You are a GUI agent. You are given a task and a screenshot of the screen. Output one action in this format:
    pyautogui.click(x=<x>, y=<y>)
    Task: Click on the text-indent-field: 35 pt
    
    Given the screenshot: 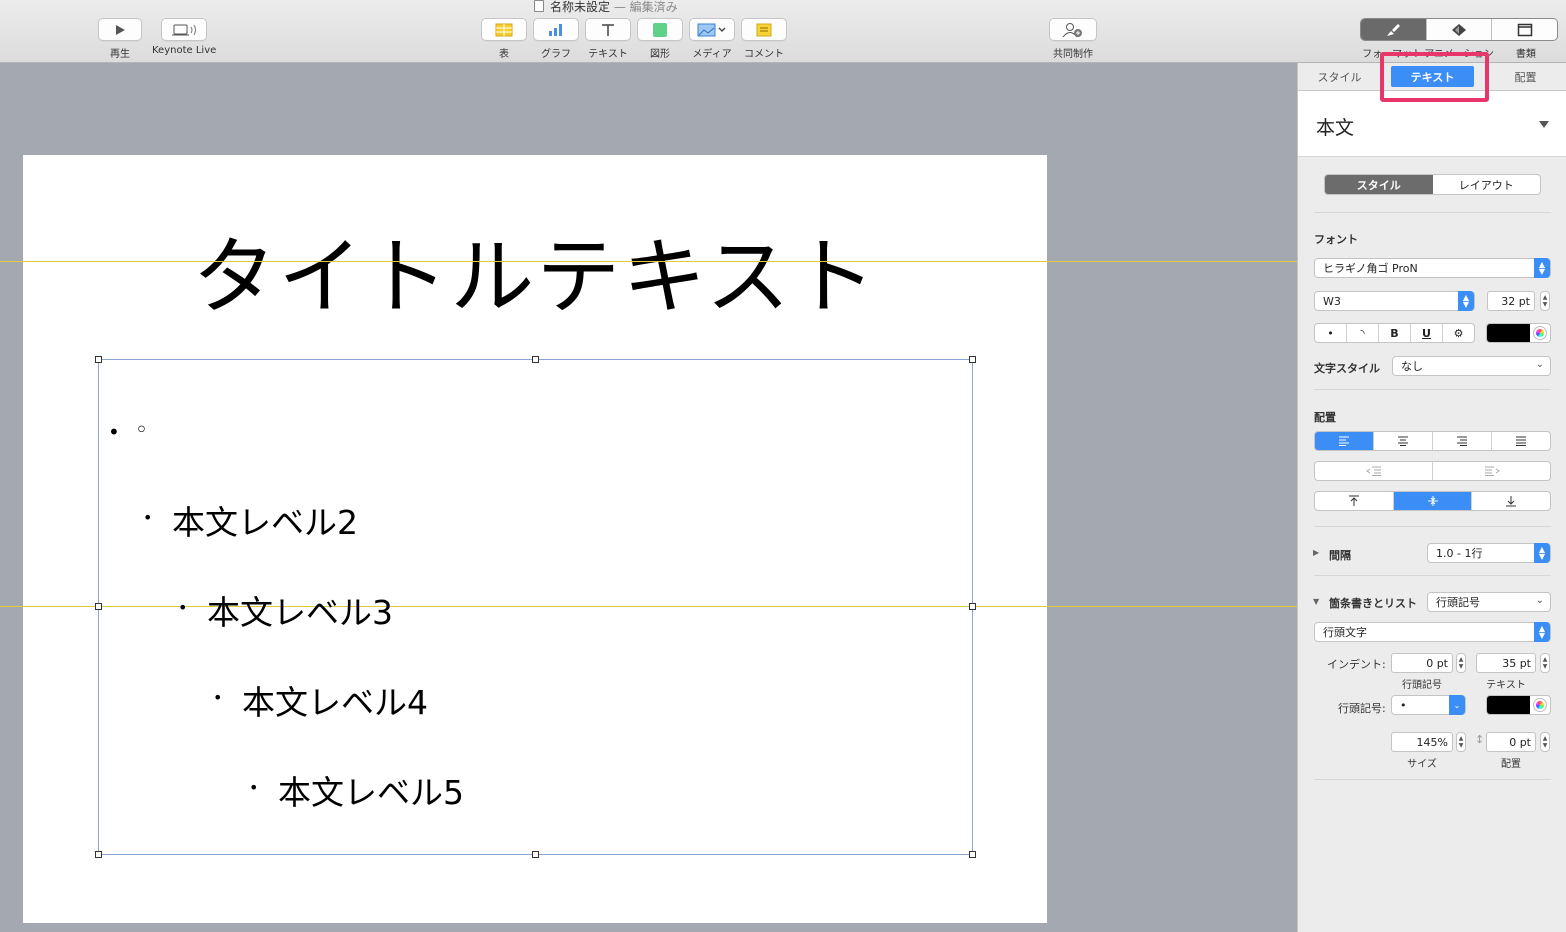 What is the action you would take?
    pyautogui.click(x=1506, y=663)
    